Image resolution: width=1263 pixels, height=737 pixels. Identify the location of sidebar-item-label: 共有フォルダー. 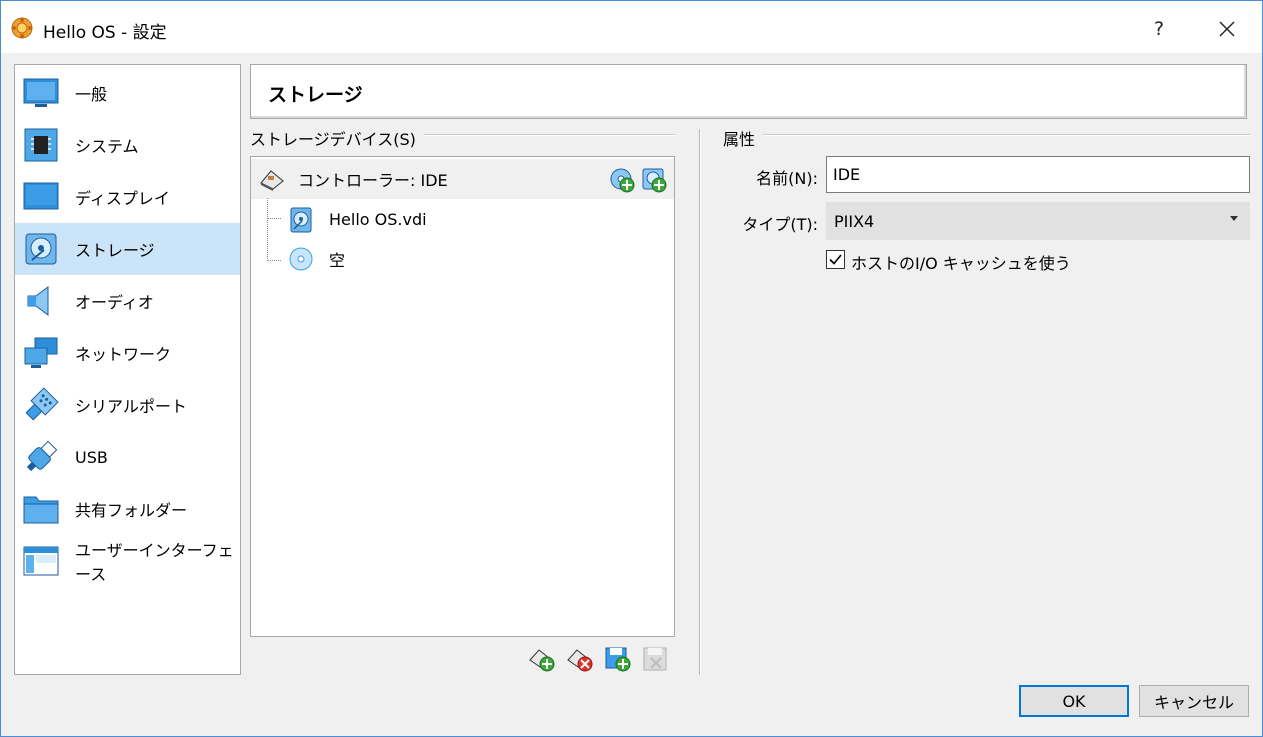
(131, 510).